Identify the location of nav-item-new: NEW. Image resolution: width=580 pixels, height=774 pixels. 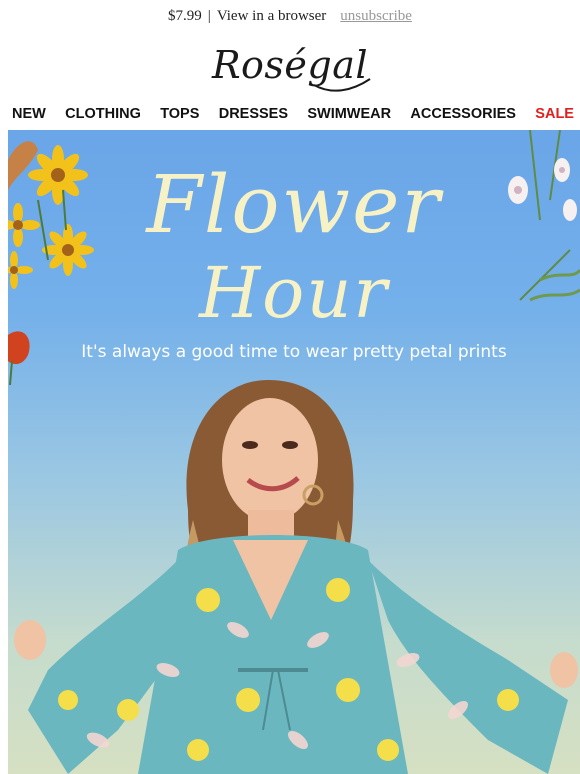
(29, 114).